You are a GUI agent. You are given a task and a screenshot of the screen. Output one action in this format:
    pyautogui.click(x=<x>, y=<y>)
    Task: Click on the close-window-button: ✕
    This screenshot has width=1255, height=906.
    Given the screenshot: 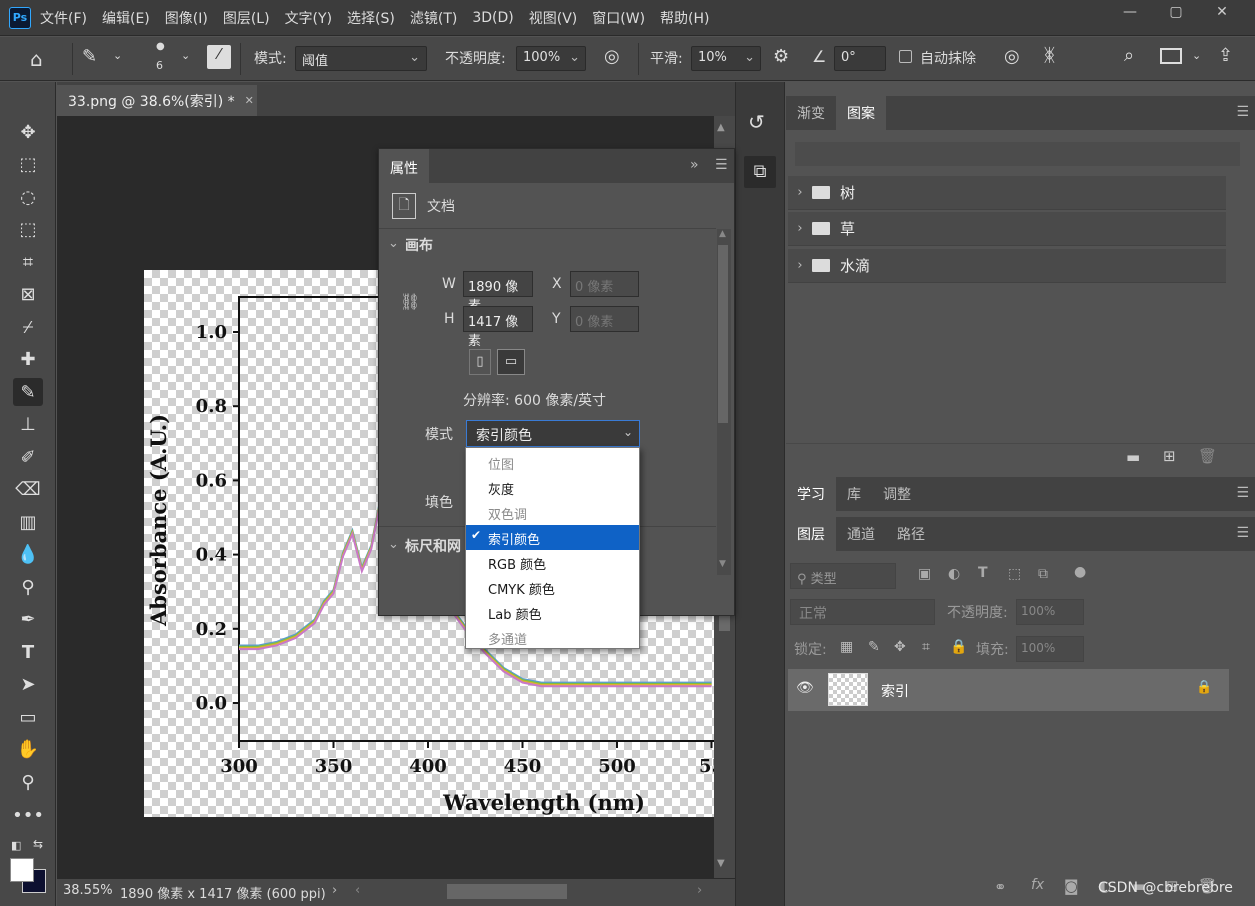 What is the action you would take?
    pyautogui.click(x=1222, y=12)
    